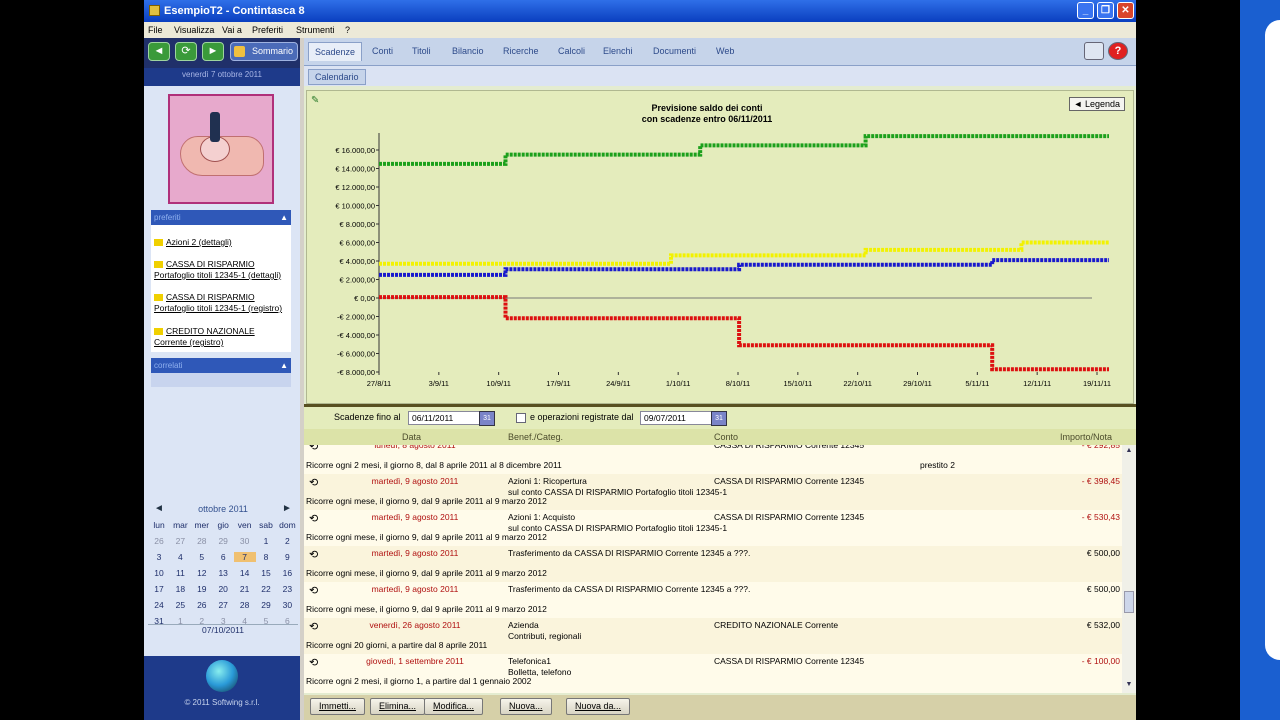 This screenshot has height=720, width=1280. What do you see at coordinates (213, 51) in the screenshot?
I see `forward-button: ►` at bounding box center [213, 51].